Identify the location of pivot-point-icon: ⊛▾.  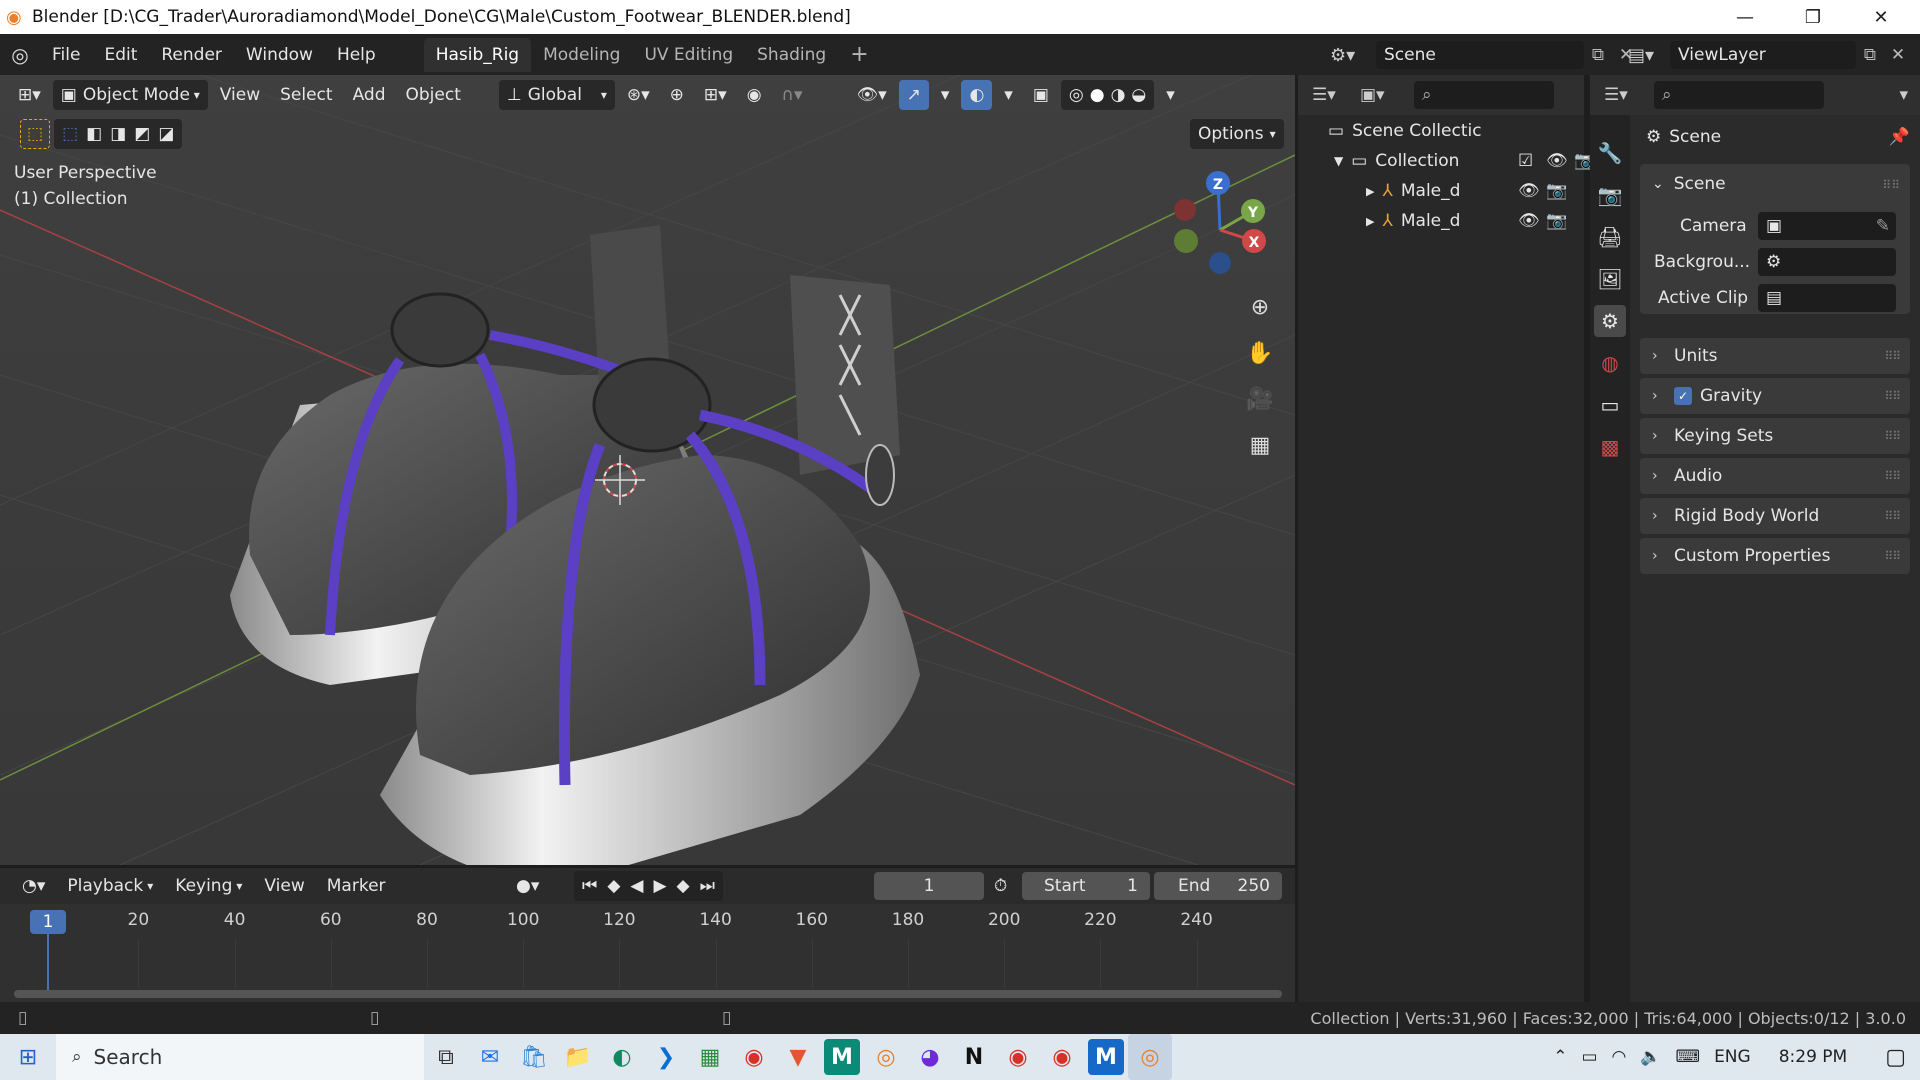
(638, 95).